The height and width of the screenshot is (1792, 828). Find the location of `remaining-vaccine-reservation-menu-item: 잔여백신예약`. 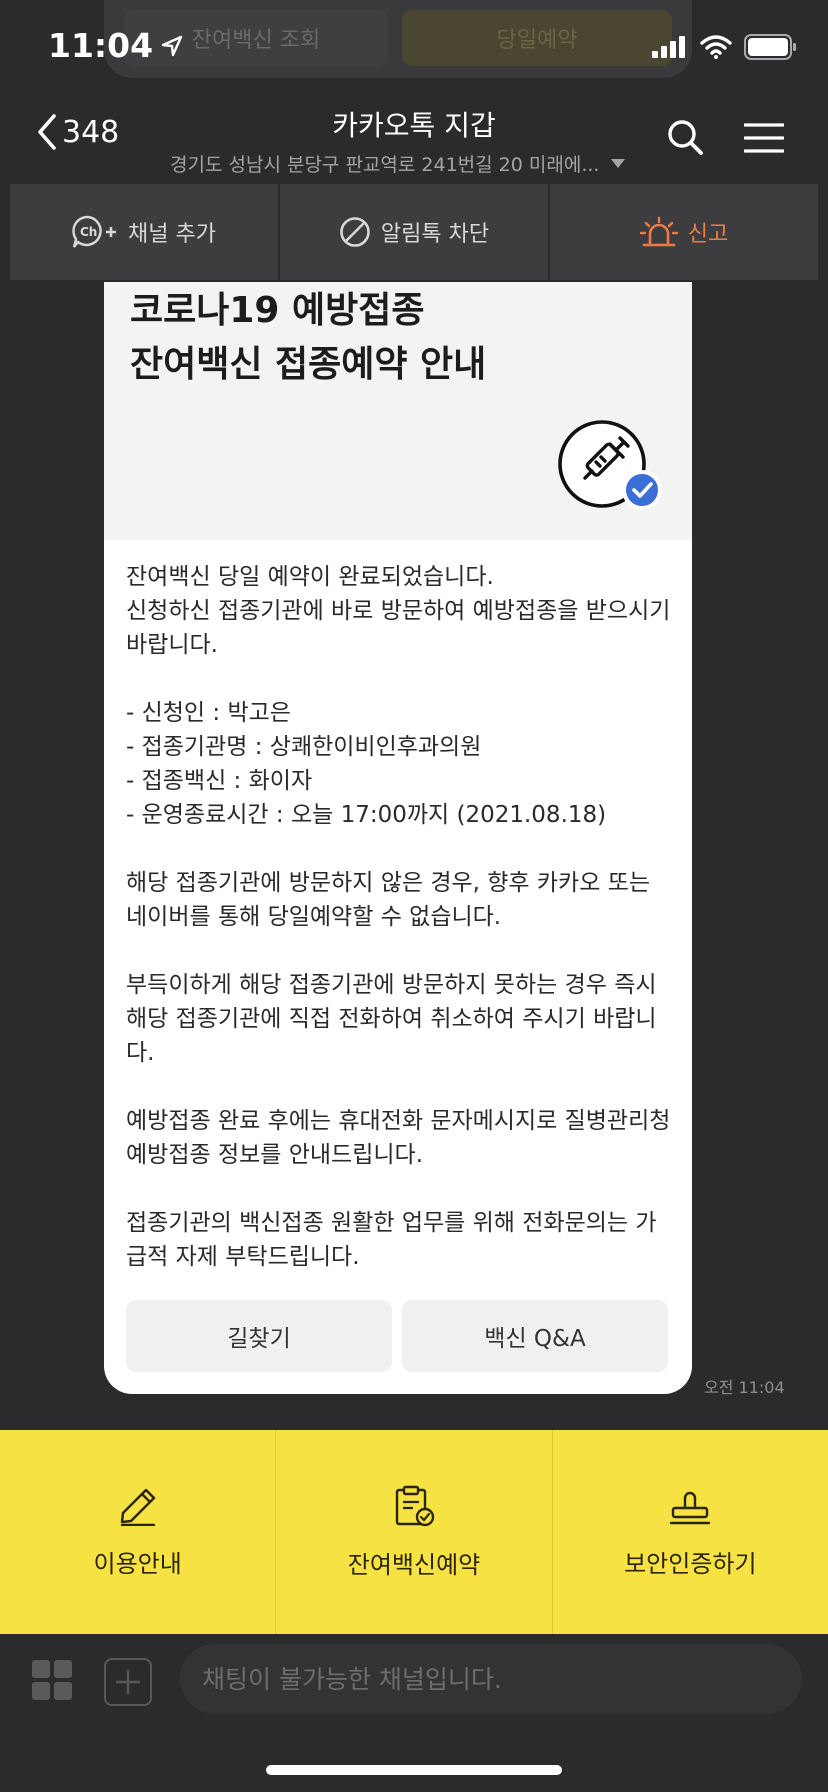

remaining-vaccine-reservation-menu-item: 잔여백신예약 is located at coordinates (414, 1532).